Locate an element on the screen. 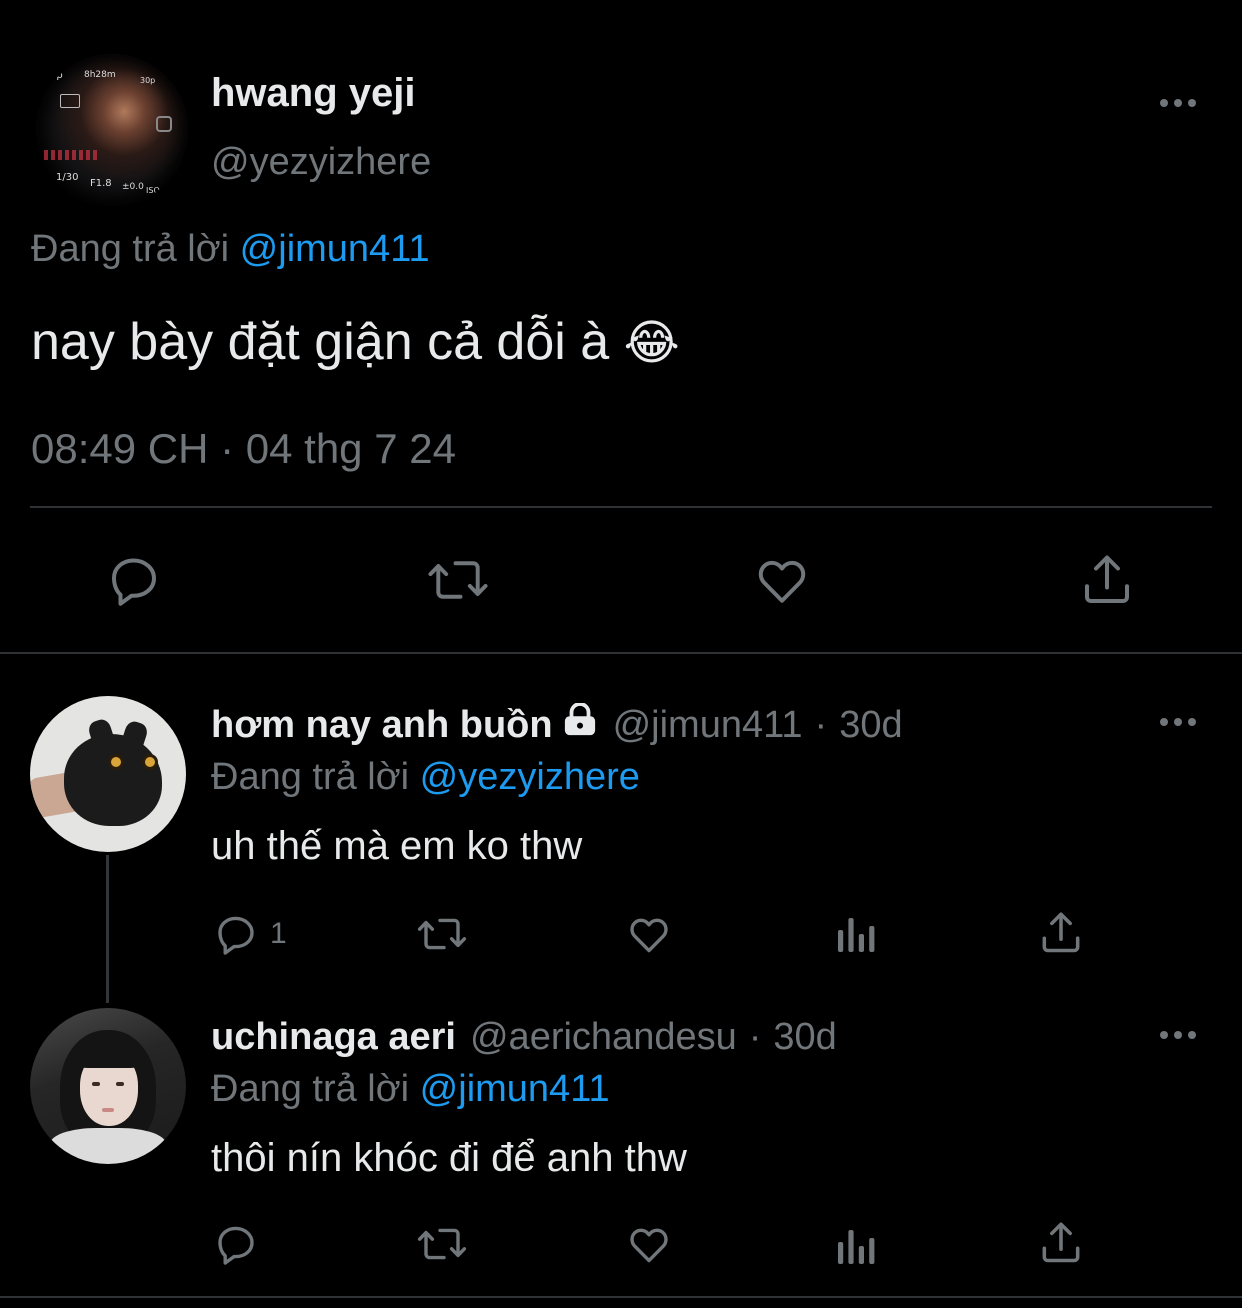 The image size is (1242, 1308). reply-icon: 1 is located at coordinates (249, 934).